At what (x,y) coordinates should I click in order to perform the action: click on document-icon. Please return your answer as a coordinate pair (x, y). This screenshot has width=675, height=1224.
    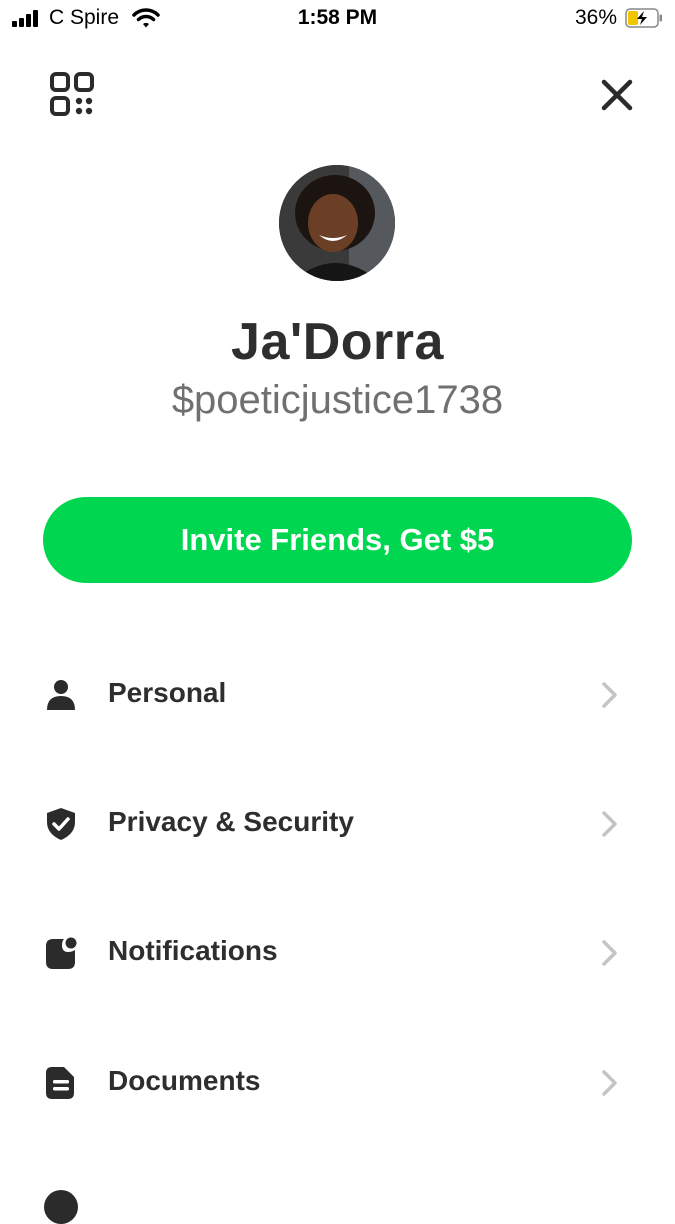
    Looking at the image, I should click on (60, 1083).